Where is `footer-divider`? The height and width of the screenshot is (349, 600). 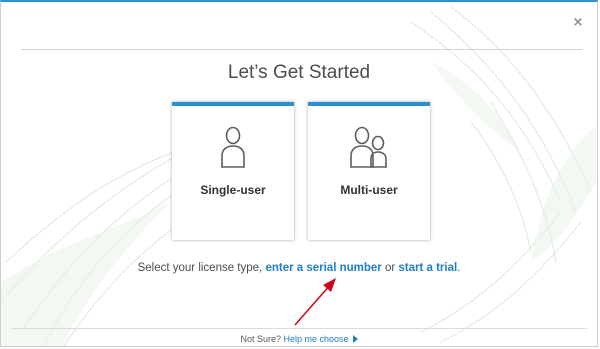
footer-divider is located at coordinates (299, 328).